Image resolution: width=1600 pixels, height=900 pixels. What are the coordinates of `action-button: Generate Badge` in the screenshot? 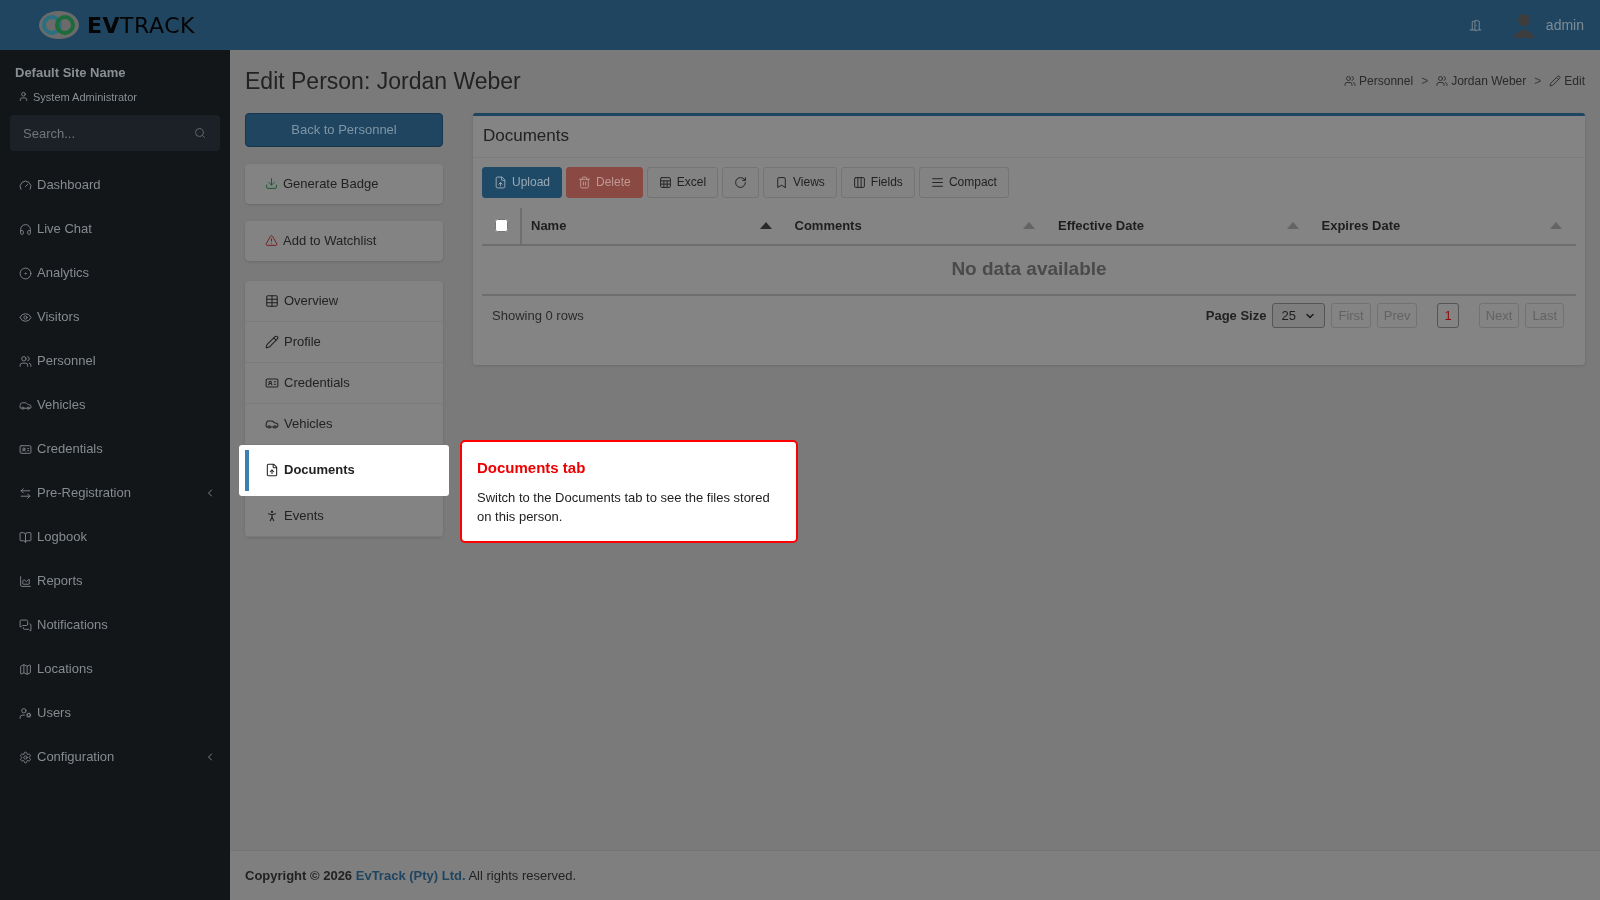 It's located at (344, 183).